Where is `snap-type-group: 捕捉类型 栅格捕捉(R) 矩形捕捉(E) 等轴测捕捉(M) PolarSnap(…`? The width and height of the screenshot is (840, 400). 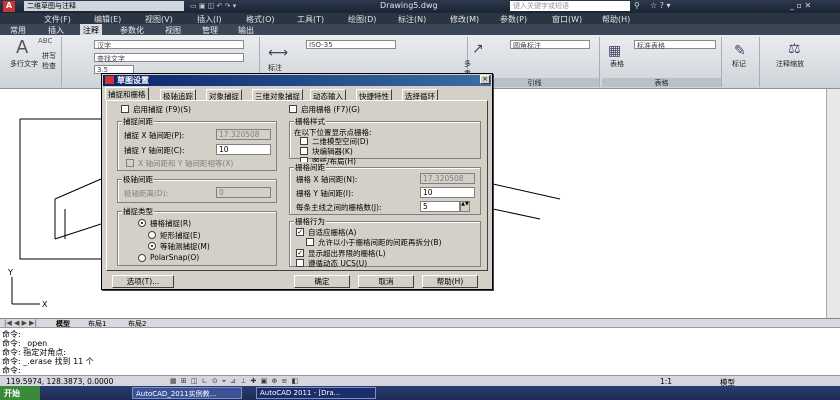
snap-type-group: 捕捉类型 栅格捕捉(R) 矩形捕捉(E) 等轴测捕捉(M) PolarSnap(… is located at coordinates (197, 236).